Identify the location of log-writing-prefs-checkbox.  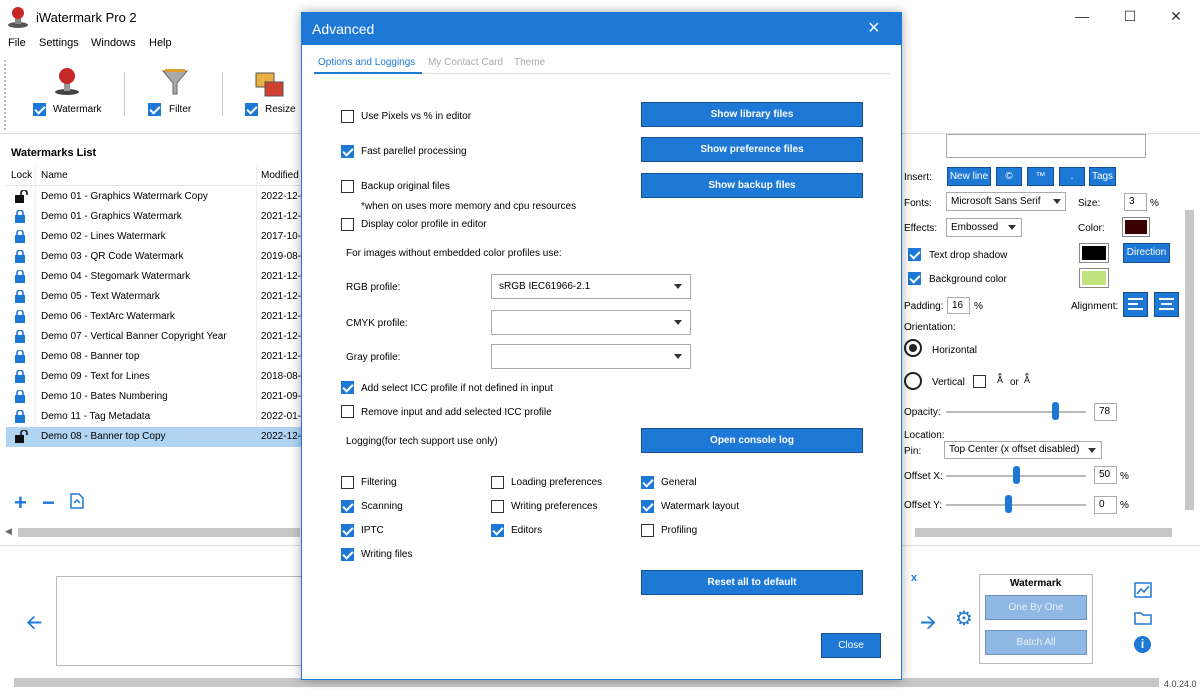
(497, 506).